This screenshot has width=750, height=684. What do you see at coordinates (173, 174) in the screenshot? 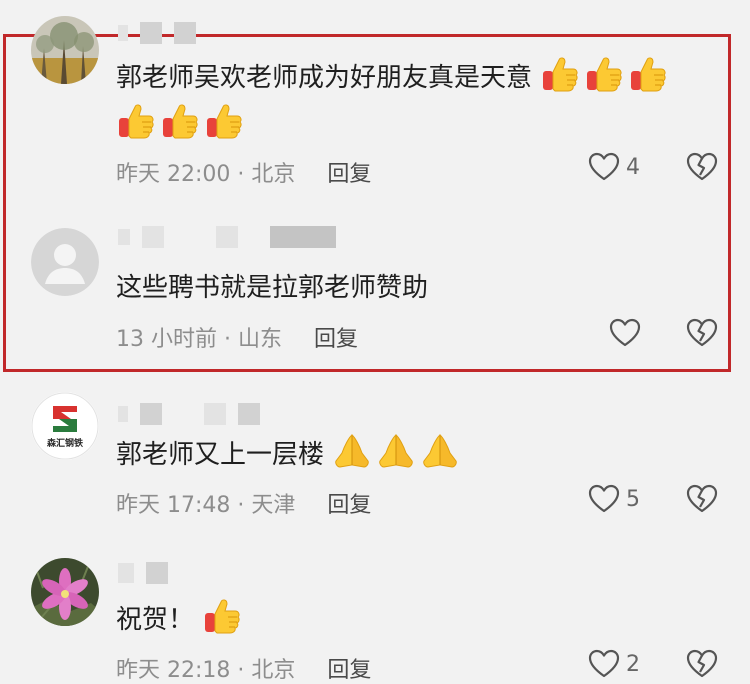
I see `comment-time: 昨天 22:00` at bounding box center [173, 174].